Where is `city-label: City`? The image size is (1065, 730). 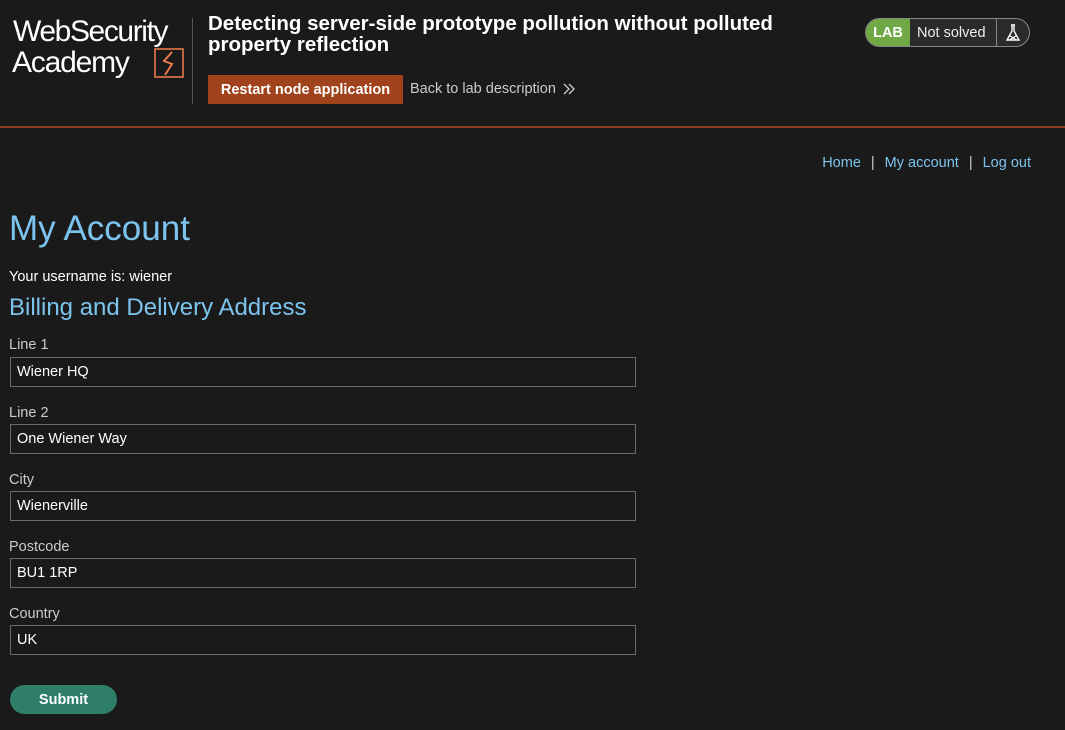 city-label: City is located at coordinates (21, 480).